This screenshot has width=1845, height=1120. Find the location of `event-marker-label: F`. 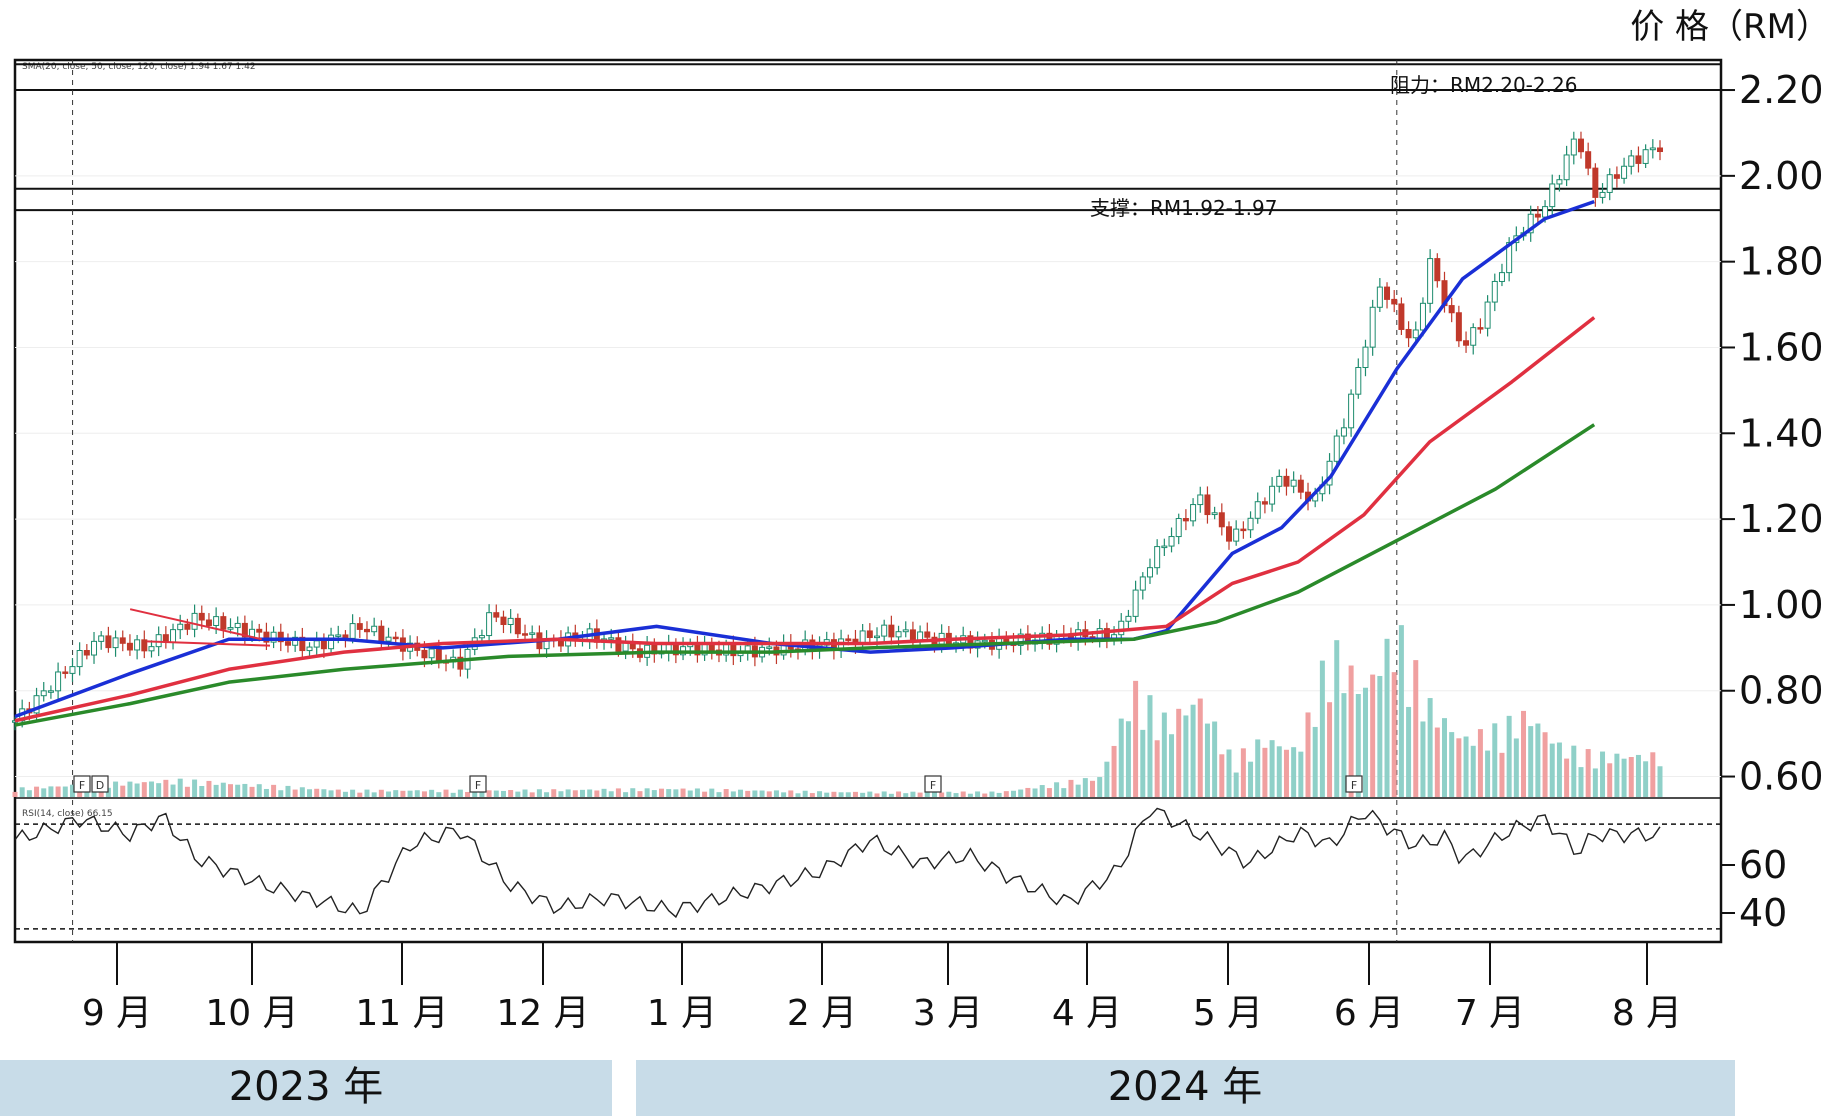

event-marker-label: F is located at coordinates (478, 785).